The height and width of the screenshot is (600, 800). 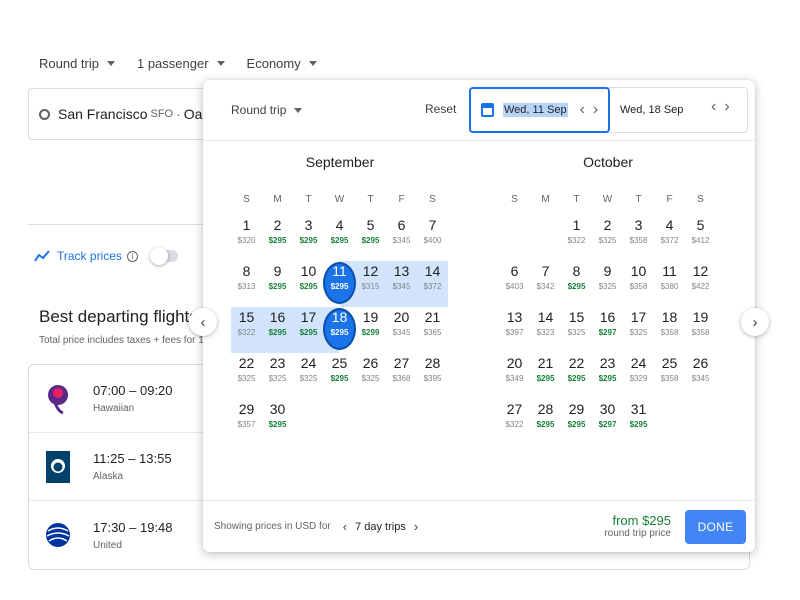 I want to click on done-button: DONE, so click(x=715, y=527).